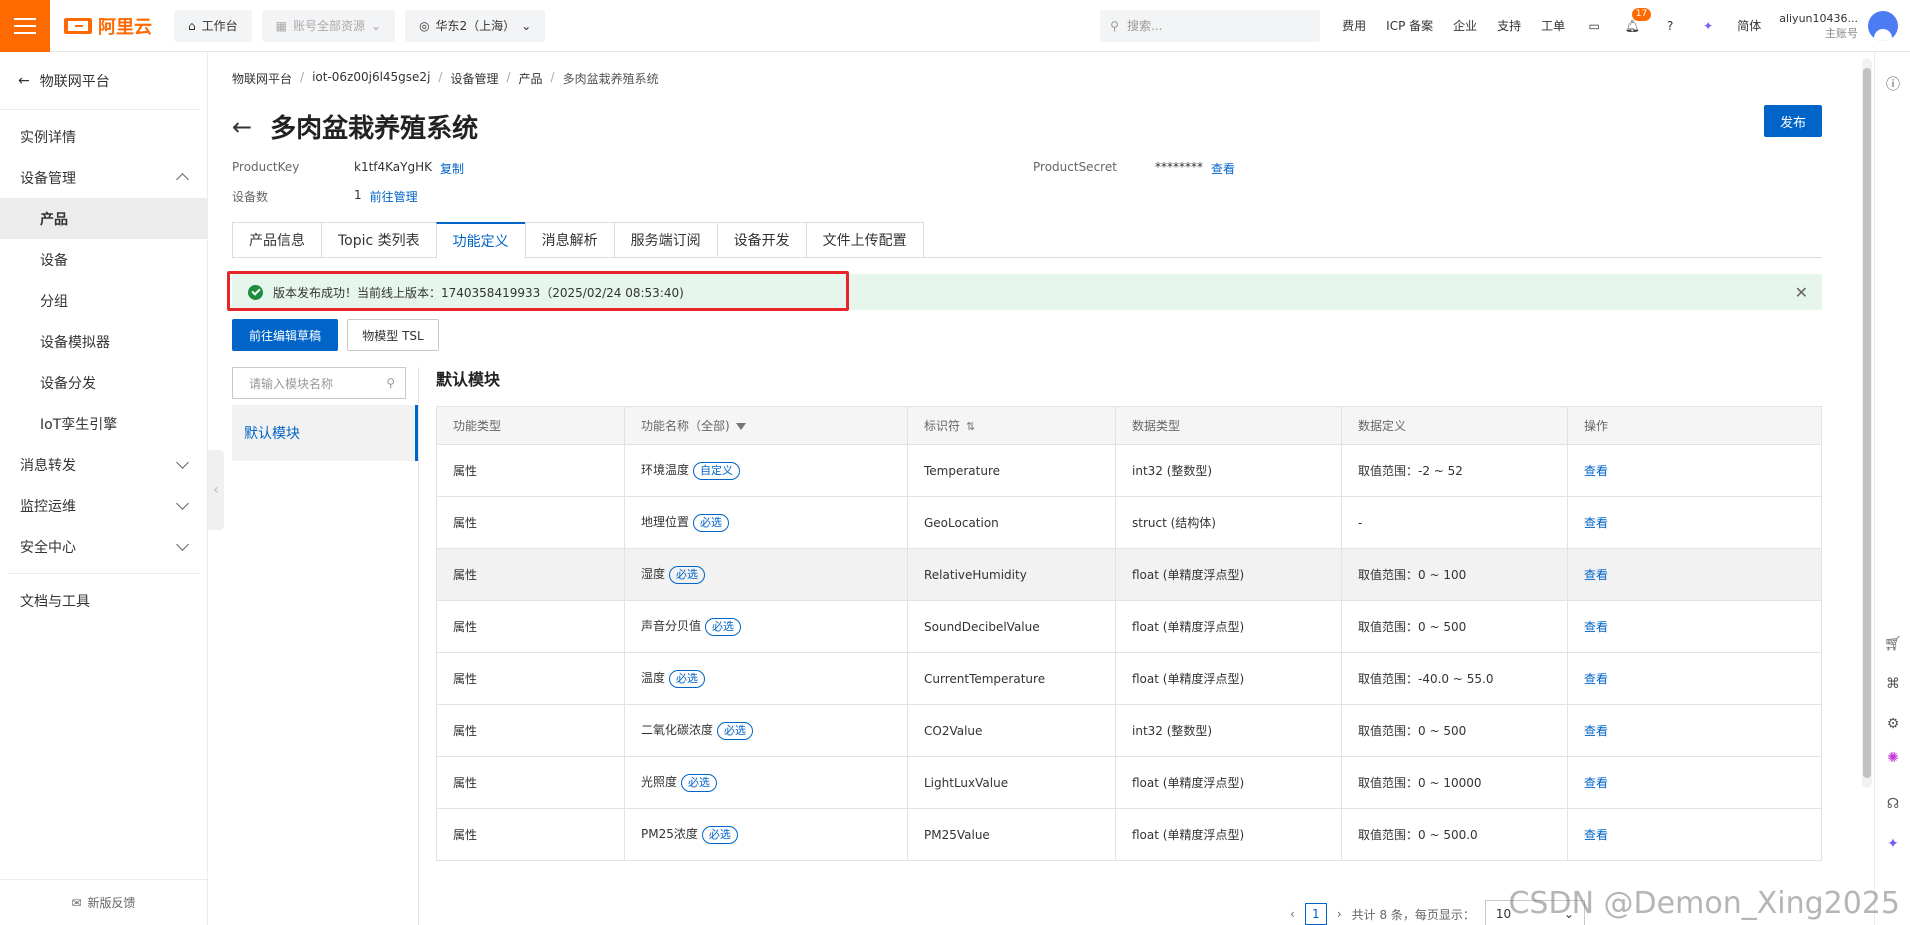 This screenshot has width=1910, height=925. What do you see at coordinates (103, 546) in the screenshot?
I see `sidebar-item-security: 安全中心` at bounding box center [103, 546].